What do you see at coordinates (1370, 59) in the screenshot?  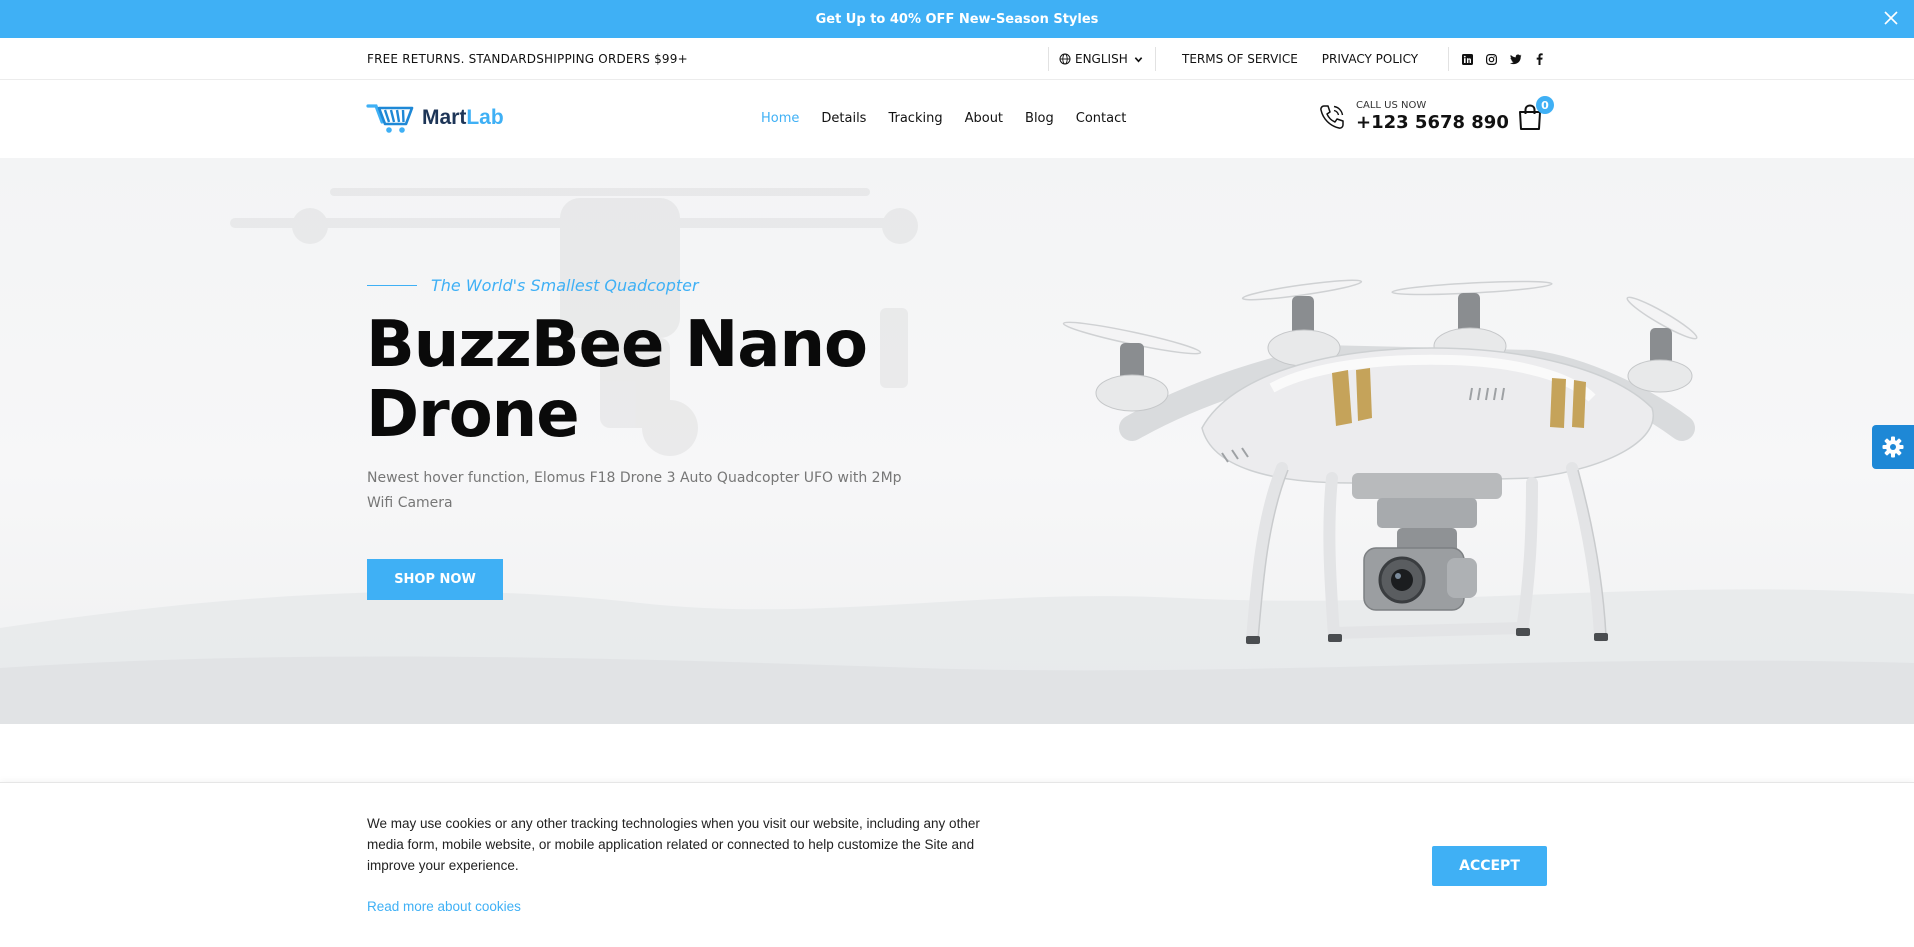 I see `privacy-link: PRIVACY POLICY` at bounding box center [1370, 59].